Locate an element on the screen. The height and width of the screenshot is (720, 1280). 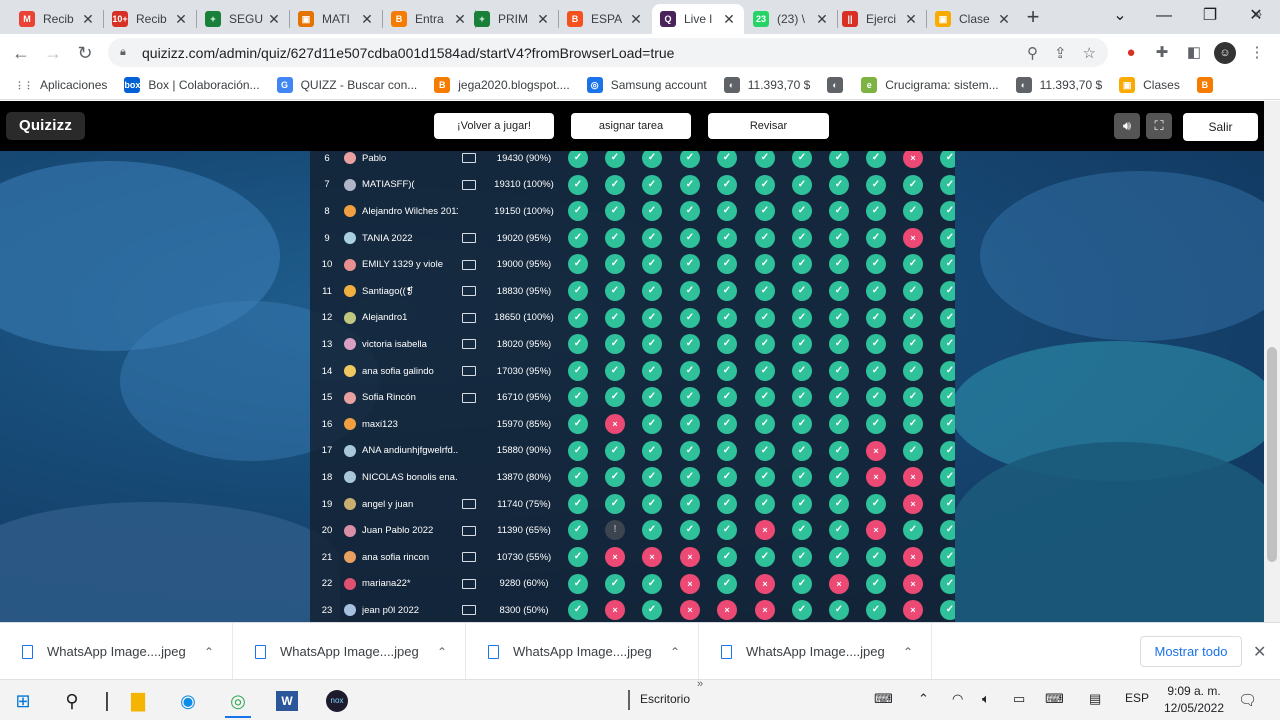
bookmark-item: ◎ Samsung account is located at coordinates (646, 85).